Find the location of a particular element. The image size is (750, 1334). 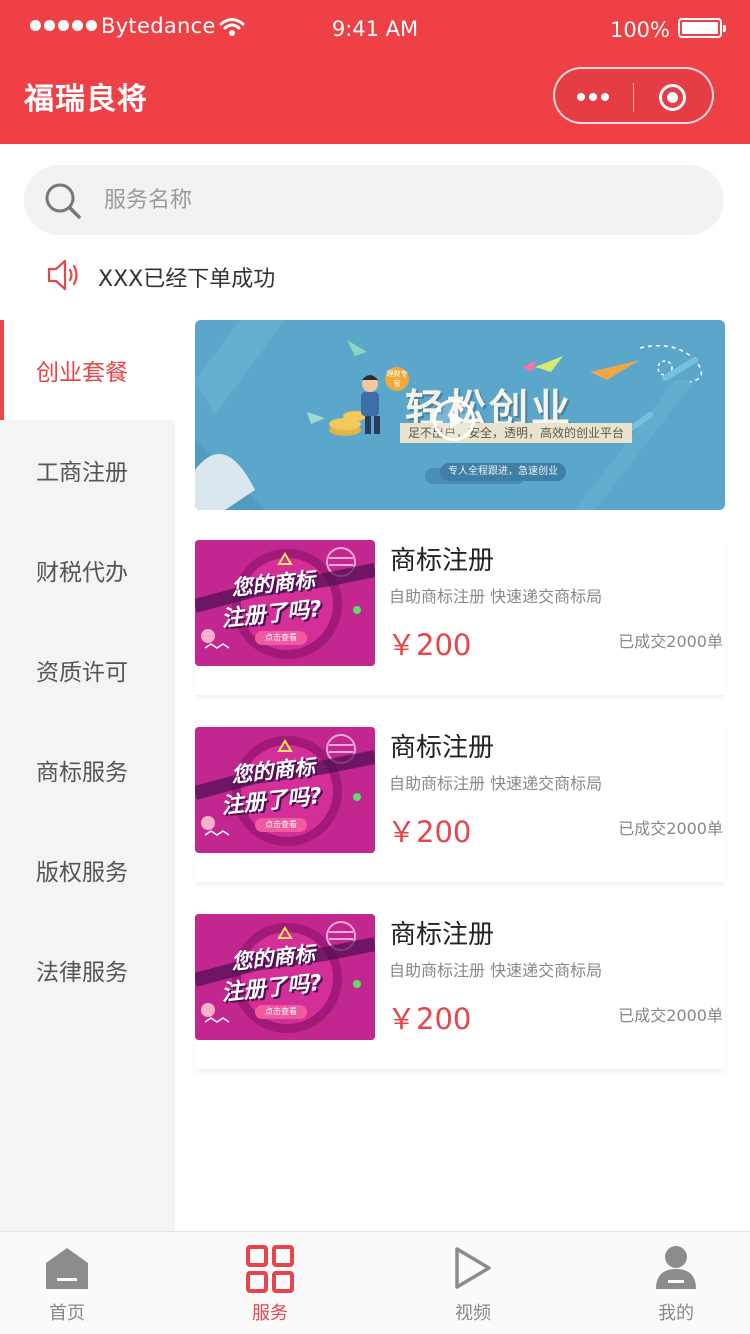

battery-percent: 100% is located at coordinates (639, 30).